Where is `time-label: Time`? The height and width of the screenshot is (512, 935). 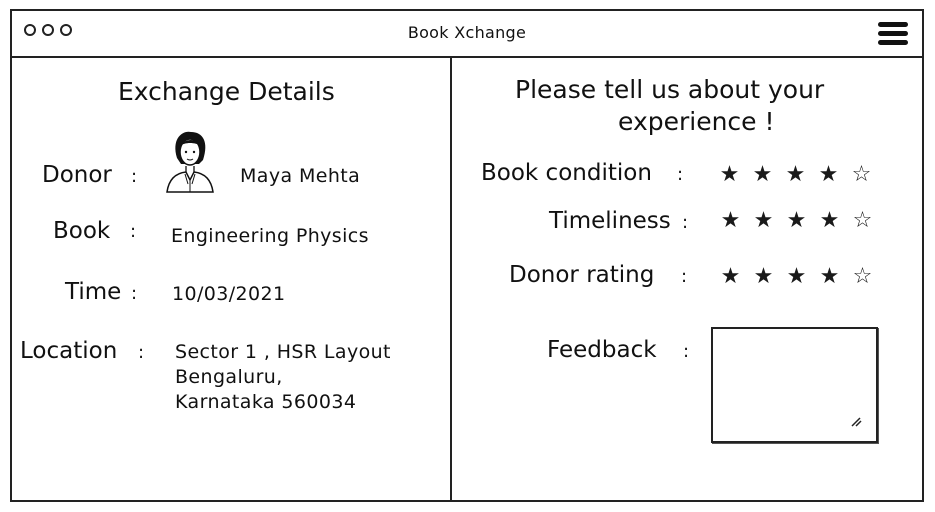 time-label: Time is located at coordinates (93, 292).